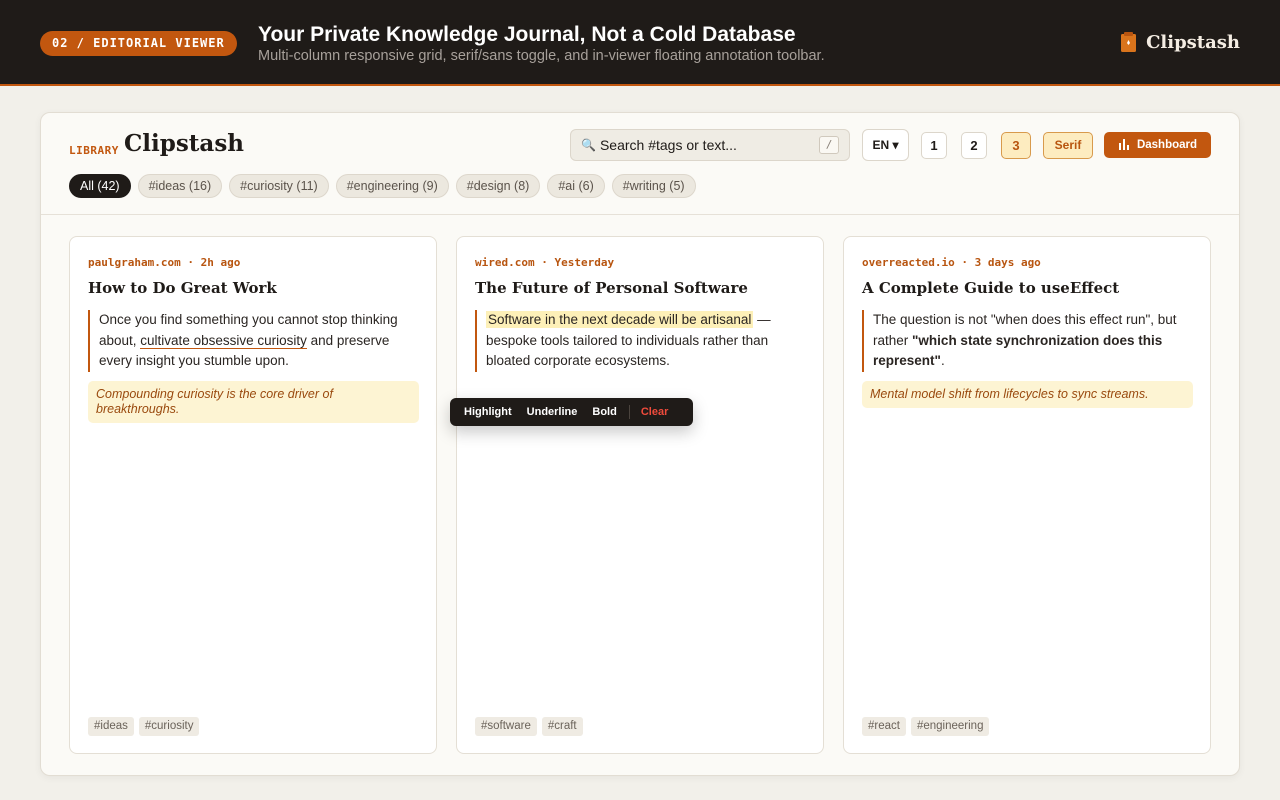 The height and width of the screenshot is (800, 1280). I want to click on language-select: EN ▾, so click(885, 145).